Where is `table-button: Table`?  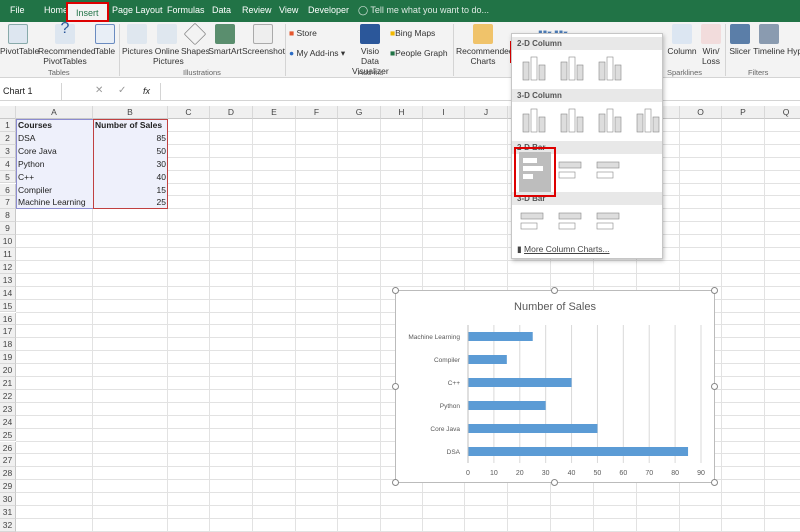 table-button: Table is located at coordinates (105, 40).